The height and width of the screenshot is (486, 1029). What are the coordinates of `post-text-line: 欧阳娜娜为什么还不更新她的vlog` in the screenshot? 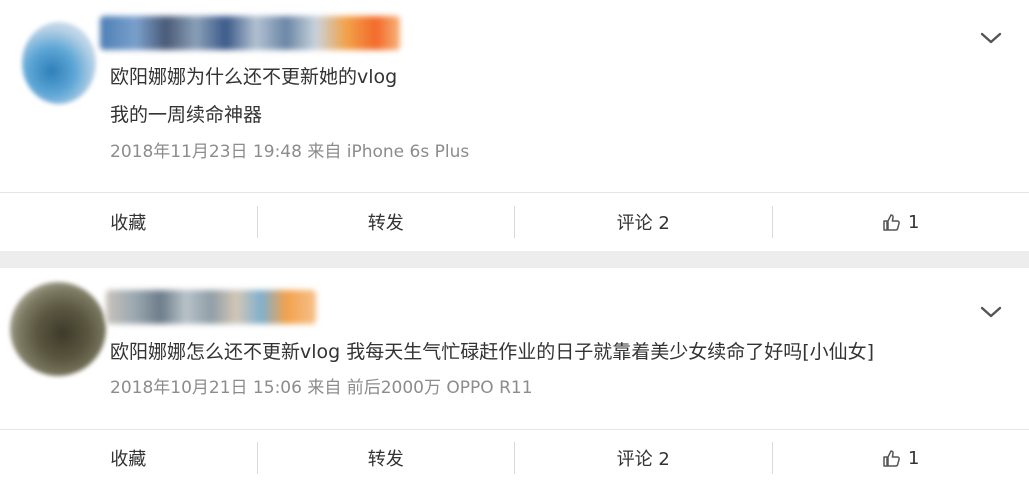 It's located at (253, 75).